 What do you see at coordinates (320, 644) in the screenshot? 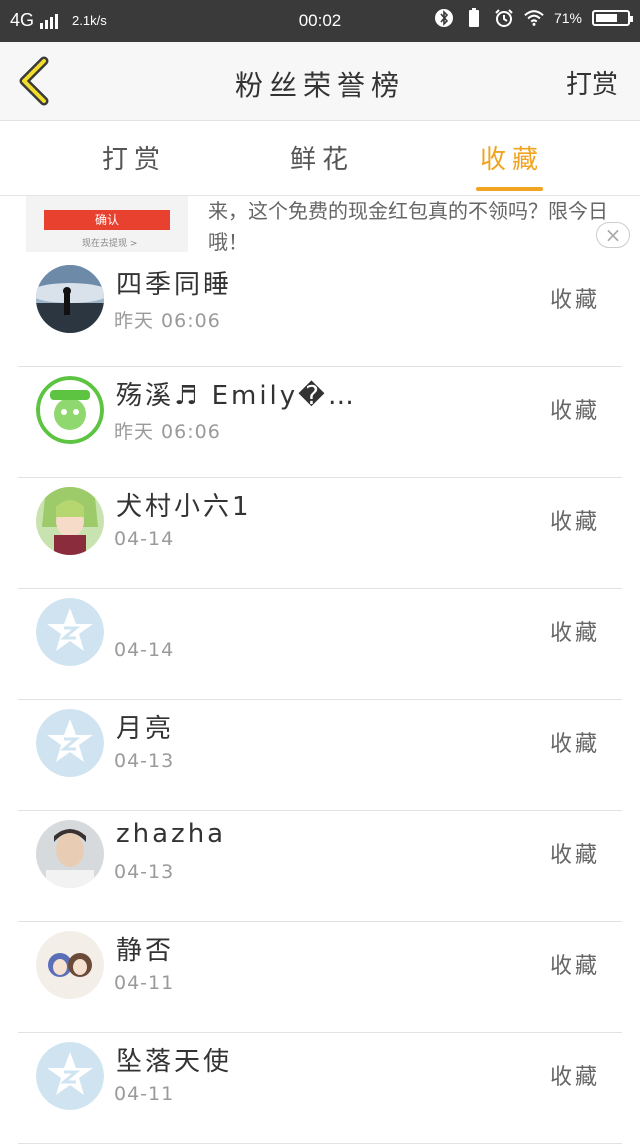
I see `list-item: 04-14 收藏` at bounding box center [320, 644].